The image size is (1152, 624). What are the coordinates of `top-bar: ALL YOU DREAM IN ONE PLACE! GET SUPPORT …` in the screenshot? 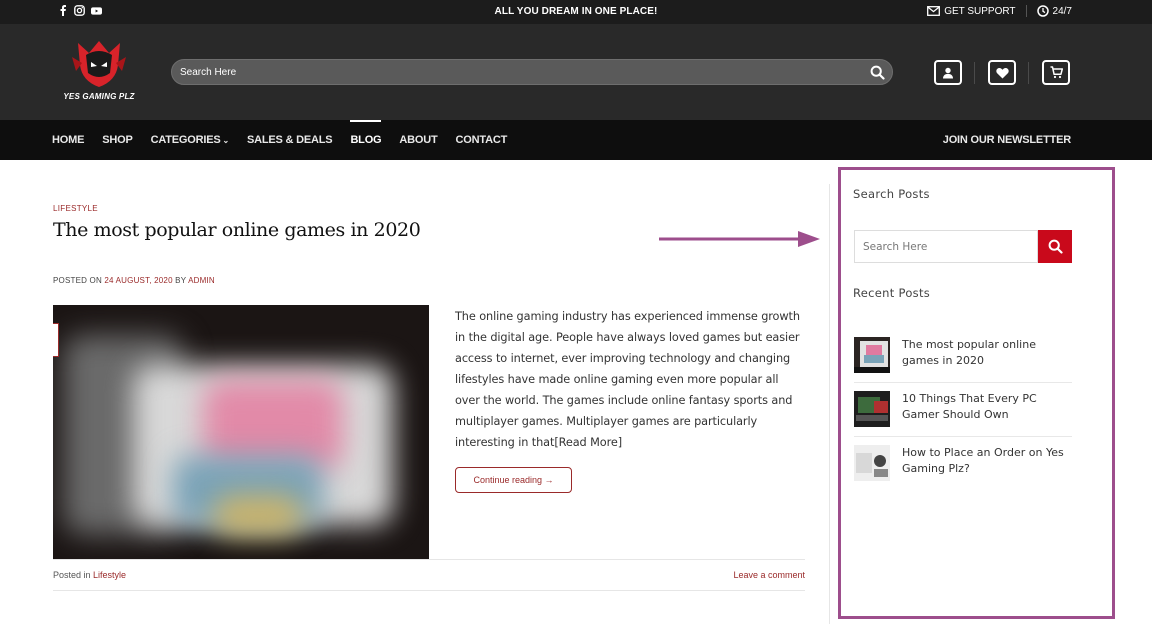 It's located at (576, 12).